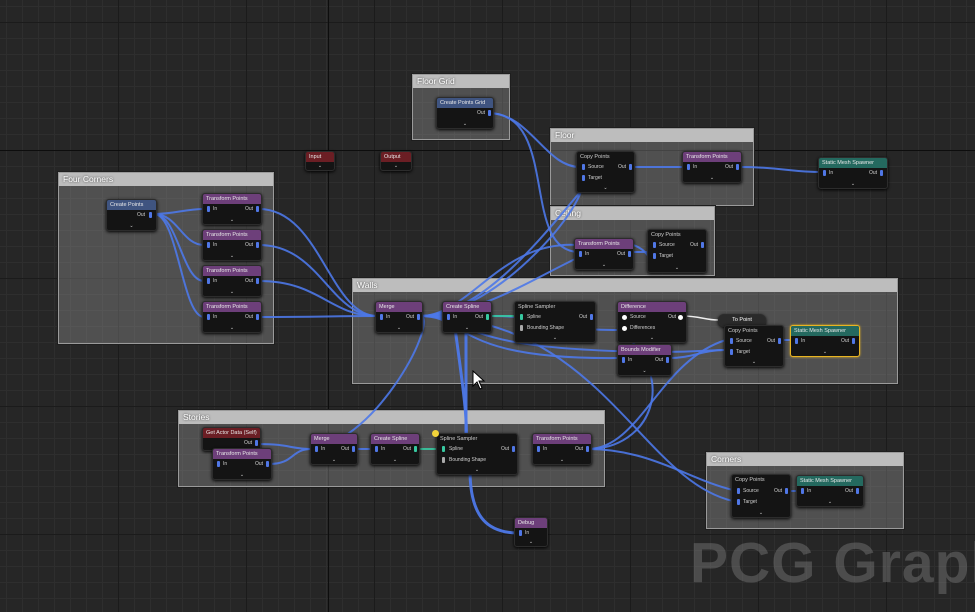 The image size is (975, 612). I want to click on node-transform-points-ceiling: Transform Points In Out ⌄, so click(604, 254).